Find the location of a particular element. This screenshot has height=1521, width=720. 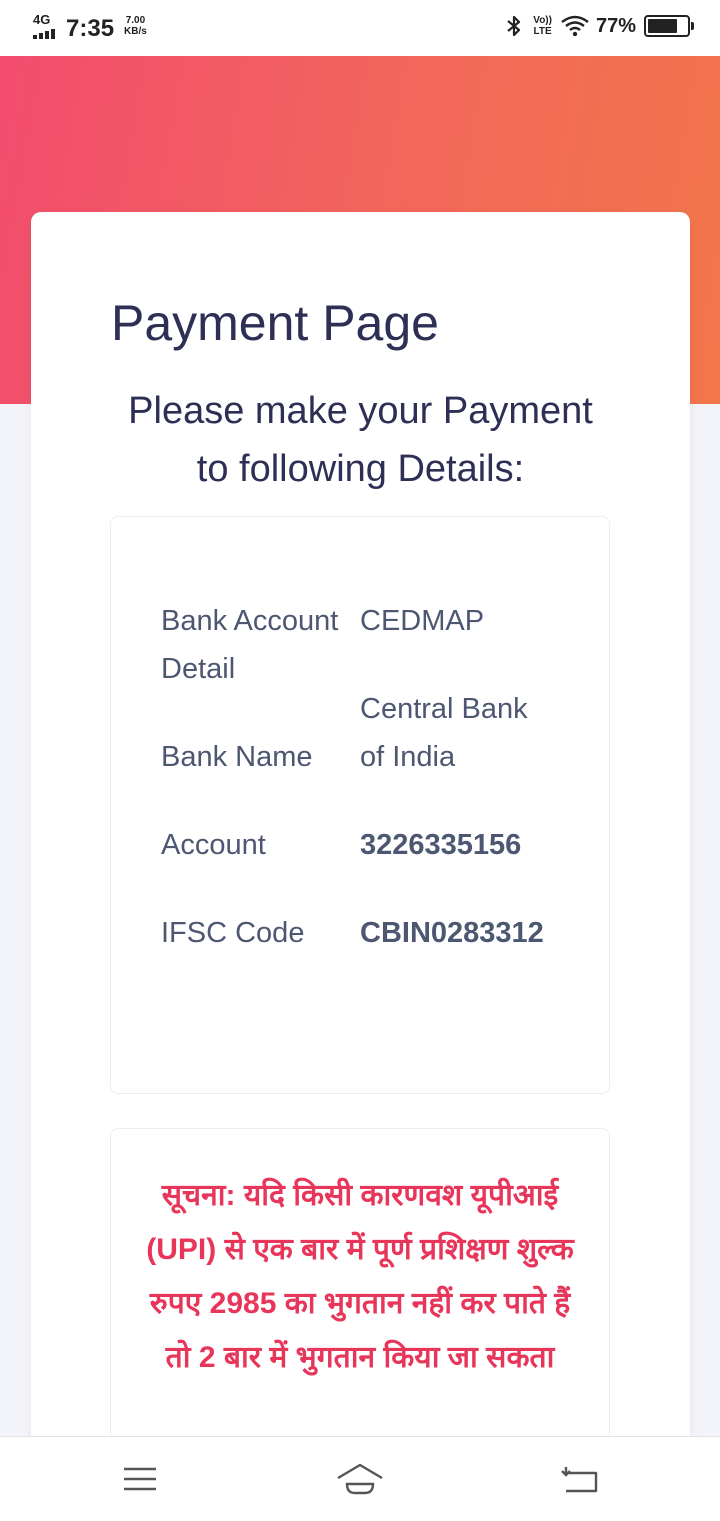

signal-icon: 4G is located at coordinates (43, 27).